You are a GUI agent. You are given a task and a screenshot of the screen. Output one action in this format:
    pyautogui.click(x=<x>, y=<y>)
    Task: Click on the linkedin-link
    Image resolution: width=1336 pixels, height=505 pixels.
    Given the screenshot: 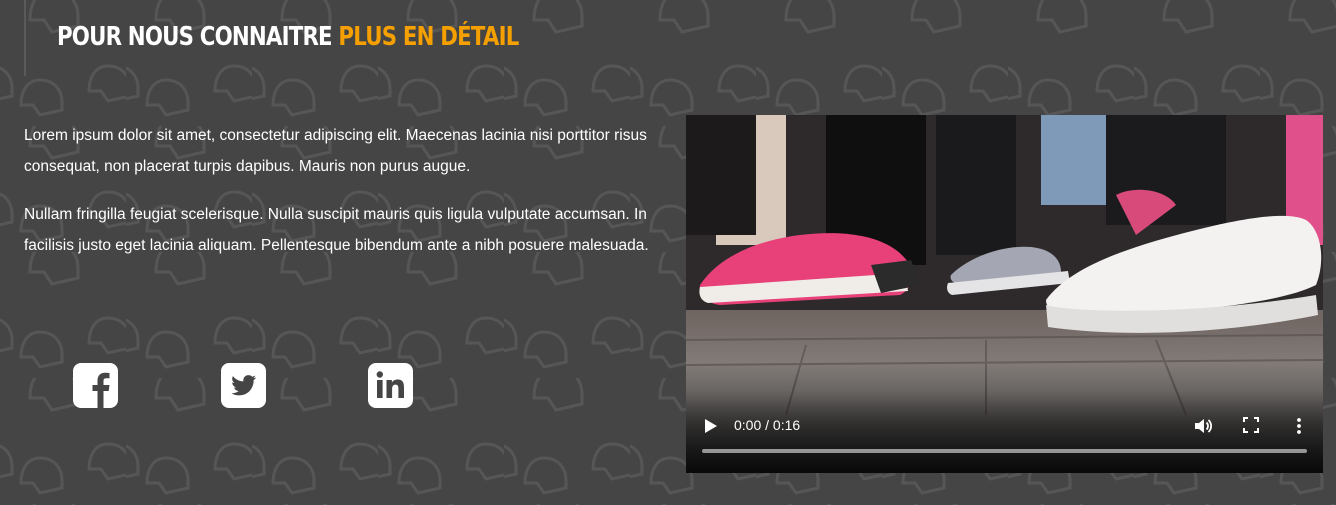 What is the action you would take?
    pyautogui.click(x=390, y=385)
    